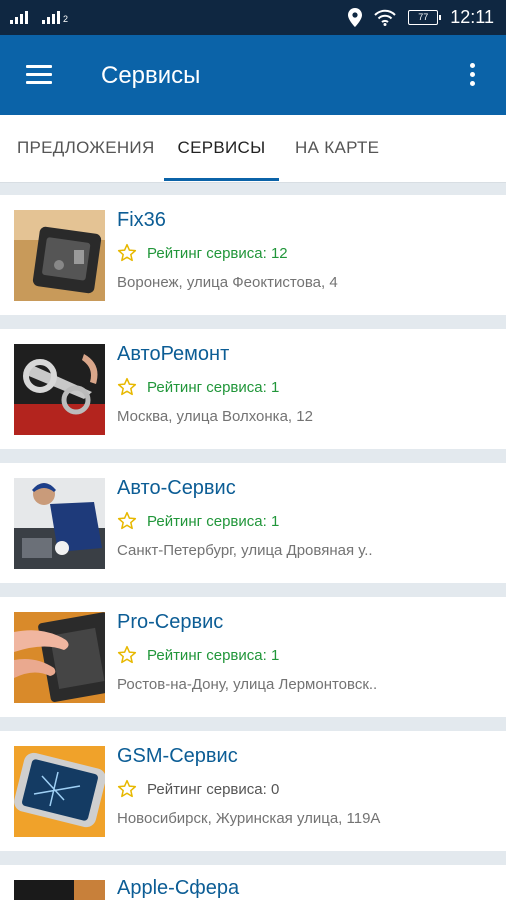  What do you see at coordinates (473, 75) in the screenshot?
I see `more-options-icon` at bounding box center [473, 75].